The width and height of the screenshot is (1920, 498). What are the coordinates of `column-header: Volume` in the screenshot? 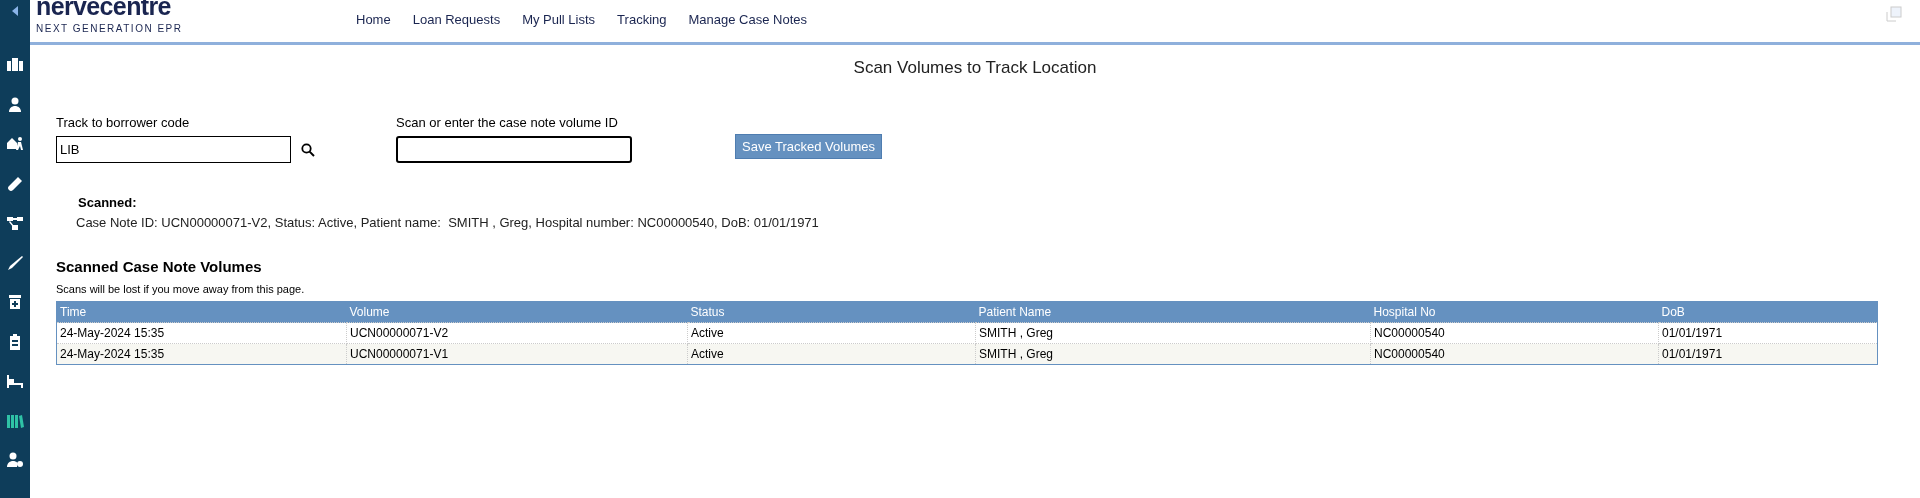 It's located at (517, 312).